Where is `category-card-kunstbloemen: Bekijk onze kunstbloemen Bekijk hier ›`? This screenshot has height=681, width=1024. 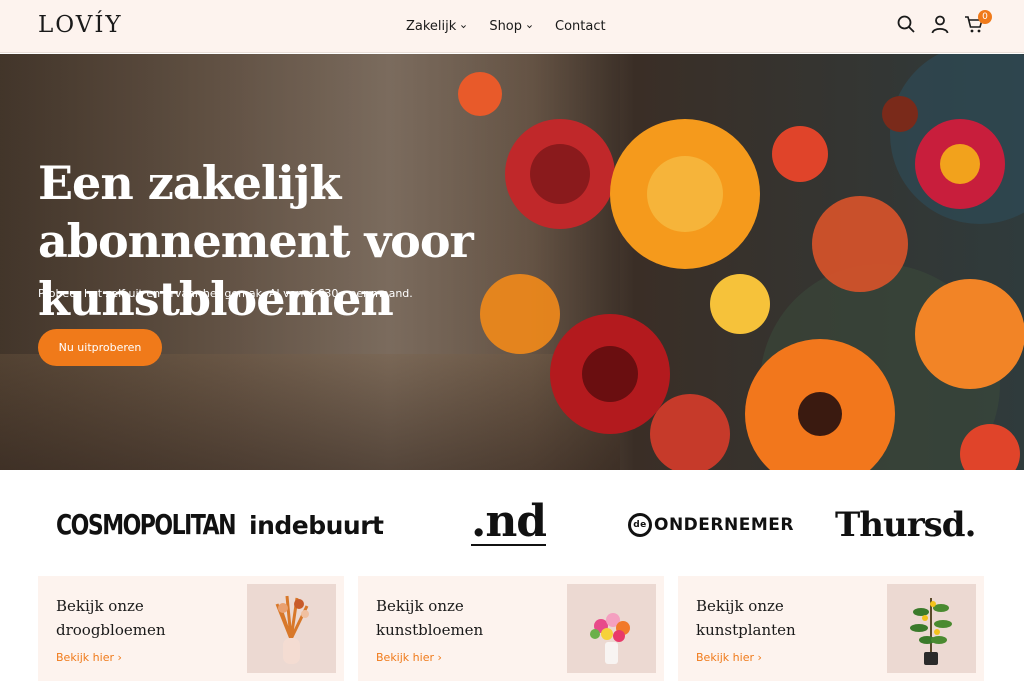
category-card-kunstbloemen: Bekijk onze kunstbloemen Bekijk hier › is located at coordinates (511, 628).